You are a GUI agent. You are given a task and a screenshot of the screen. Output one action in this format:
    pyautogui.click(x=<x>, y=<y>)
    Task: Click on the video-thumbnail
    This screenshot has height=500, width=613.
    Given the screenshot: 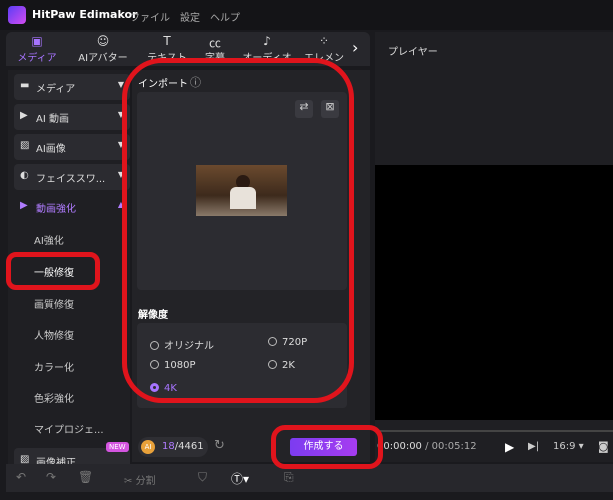 What is the action you would take?
    pyautogui.click(x=241, y=190)
    